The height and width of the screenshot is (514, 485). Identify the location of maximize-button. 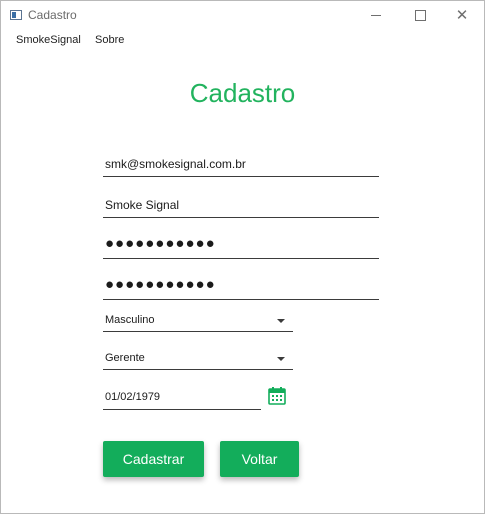
(420, 15).